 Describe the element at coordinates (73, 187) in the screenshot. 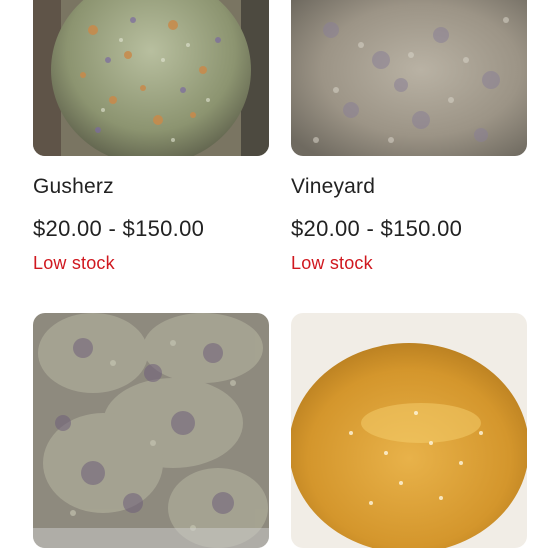

I see `product-name: Gusherz` at that location.